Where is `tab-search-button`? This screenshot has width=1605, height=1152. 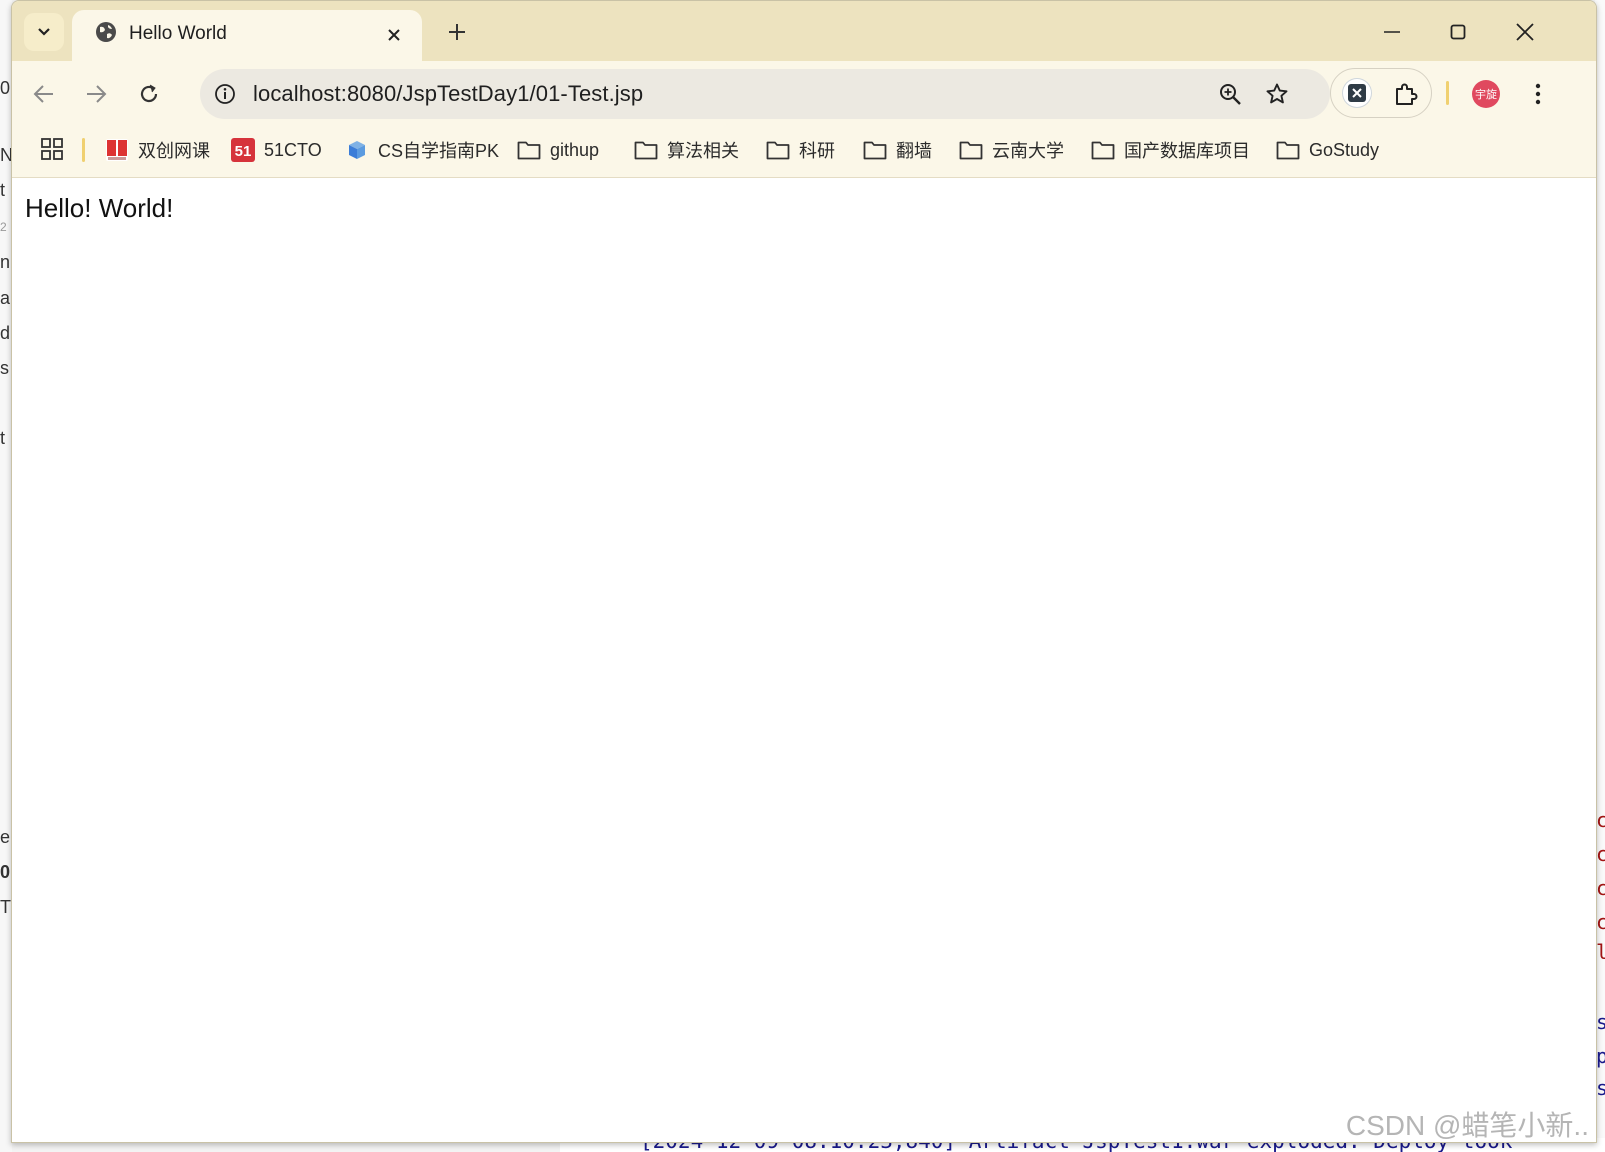
tab-search-button is located at coordinates (44, 32).